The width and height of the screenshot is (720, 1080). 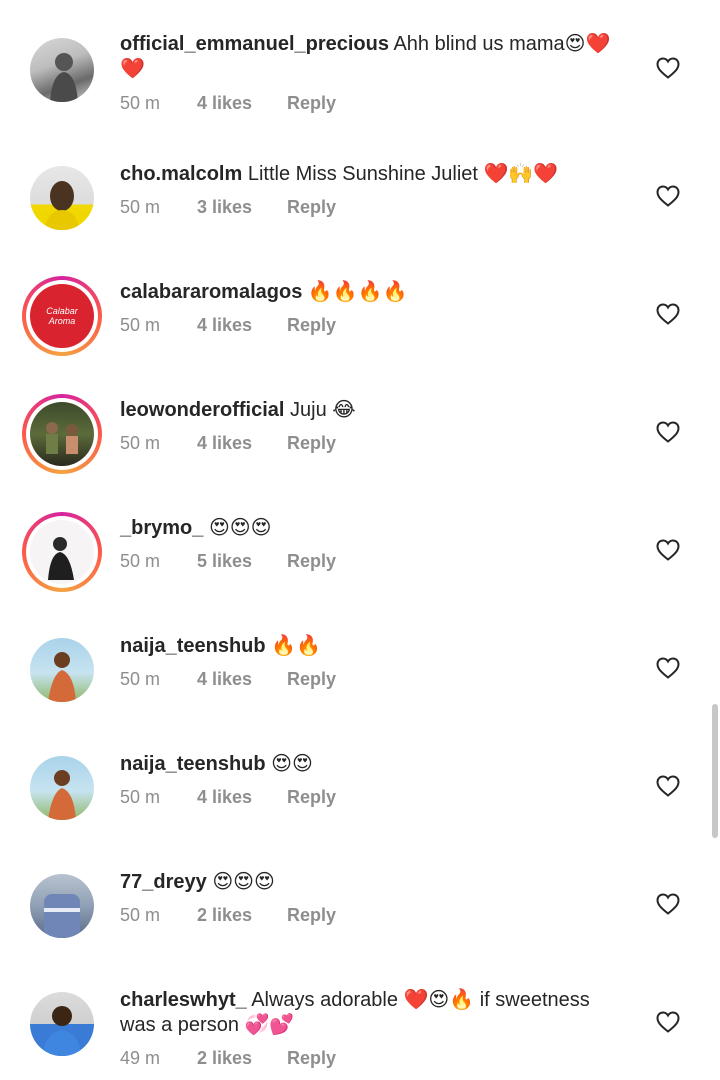 What do you see at coordinates (202, 410) in the screenshot?
I see `comment-username: leowonderofficial` at bounding box center [202, 410].